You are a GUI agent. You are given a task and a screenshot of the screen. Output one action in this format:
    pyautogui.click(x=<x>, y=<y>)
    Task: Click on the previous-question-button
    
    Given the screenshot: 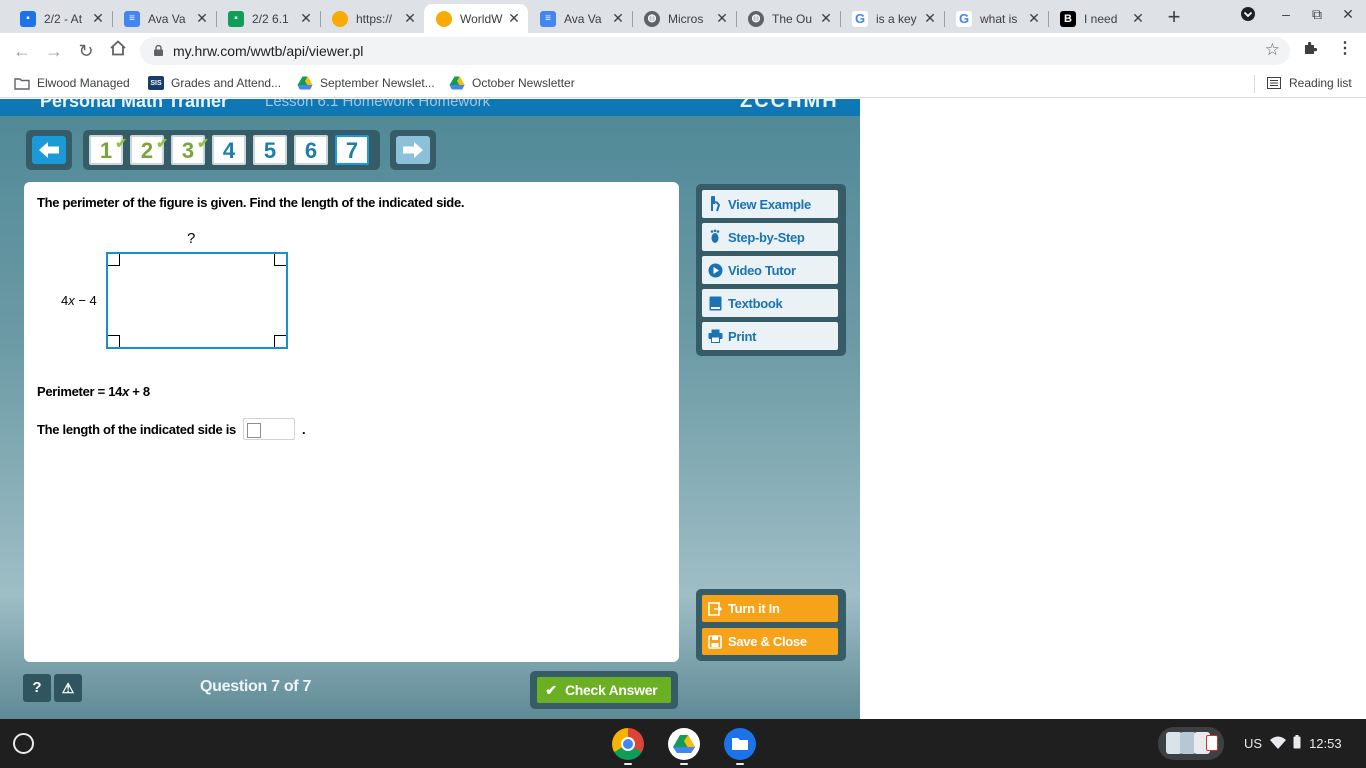 What is the action you would take?
    pyautogui.click(x=49, y=150)
    